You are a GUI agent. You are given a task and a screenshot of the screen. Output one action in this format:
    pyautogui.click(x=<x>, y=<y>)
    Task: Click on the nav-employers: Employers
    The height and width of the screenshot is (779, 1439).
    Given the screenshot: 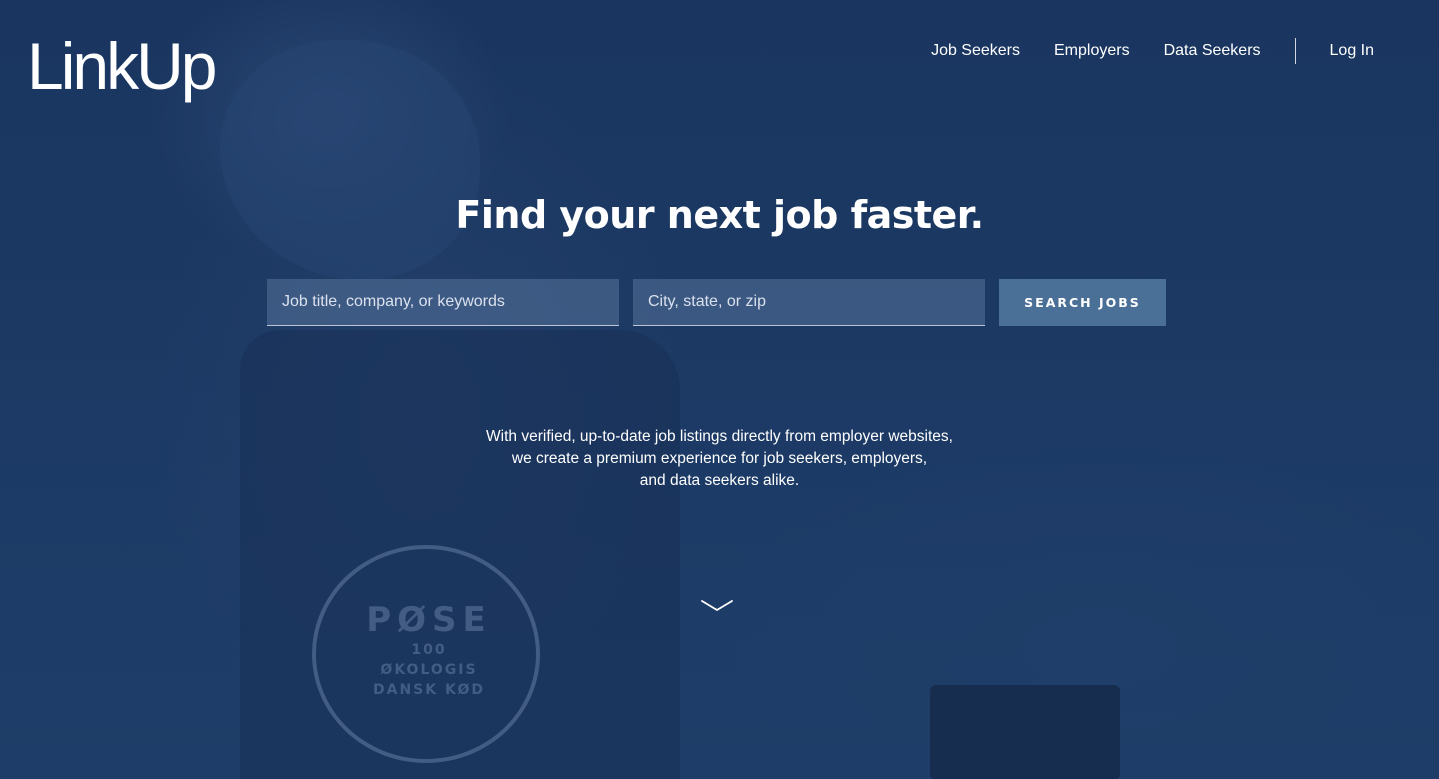 What is the action you would take?
    pyautogui.click(x=1092, y=51)
    